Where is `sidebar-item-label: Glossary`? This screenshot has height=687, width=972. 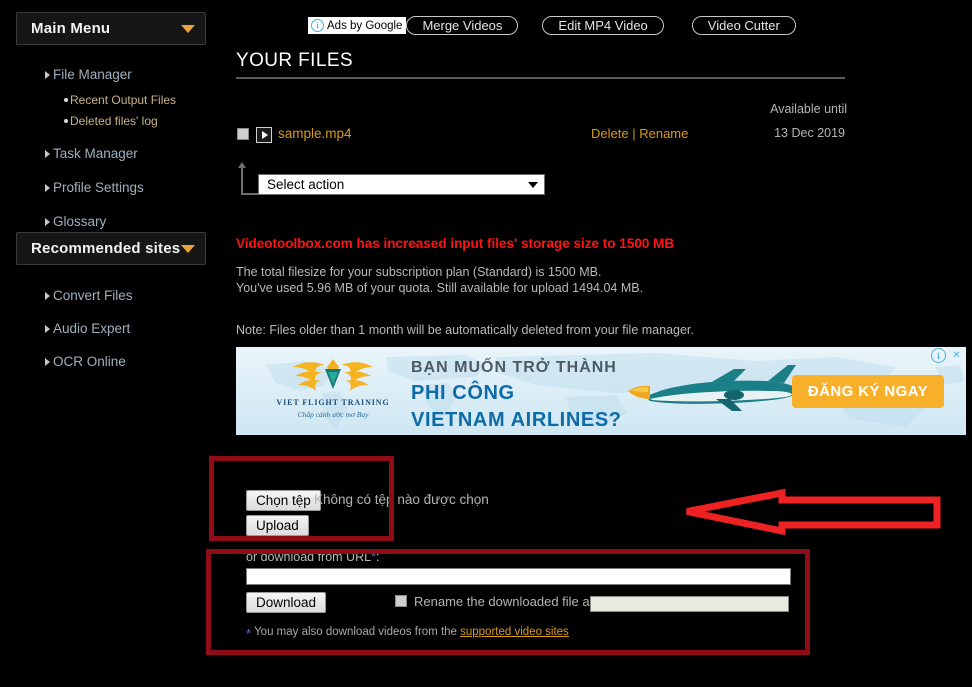 sidebar-item-label: Glossary is located at coordinates (80, 221).